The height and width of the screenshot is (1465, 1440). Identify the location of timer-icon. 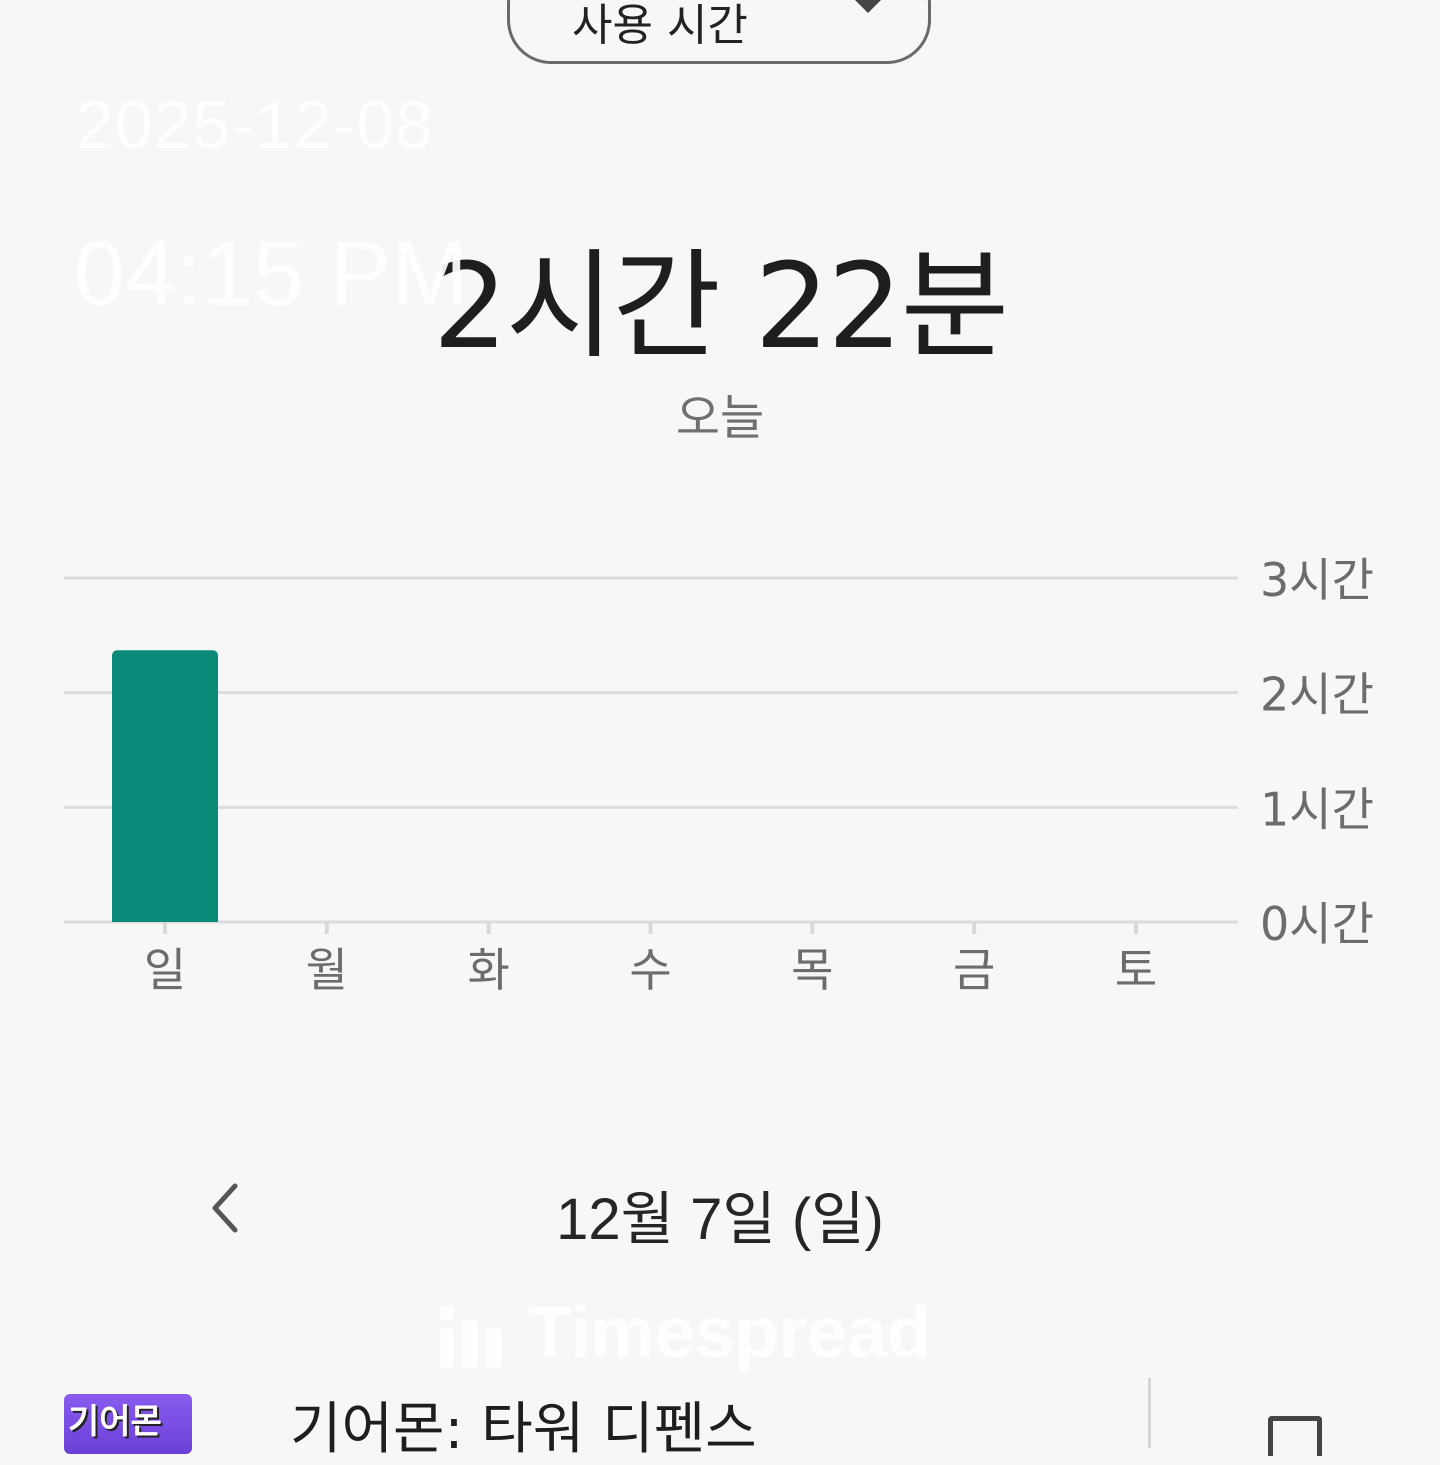
(1295, 1436).